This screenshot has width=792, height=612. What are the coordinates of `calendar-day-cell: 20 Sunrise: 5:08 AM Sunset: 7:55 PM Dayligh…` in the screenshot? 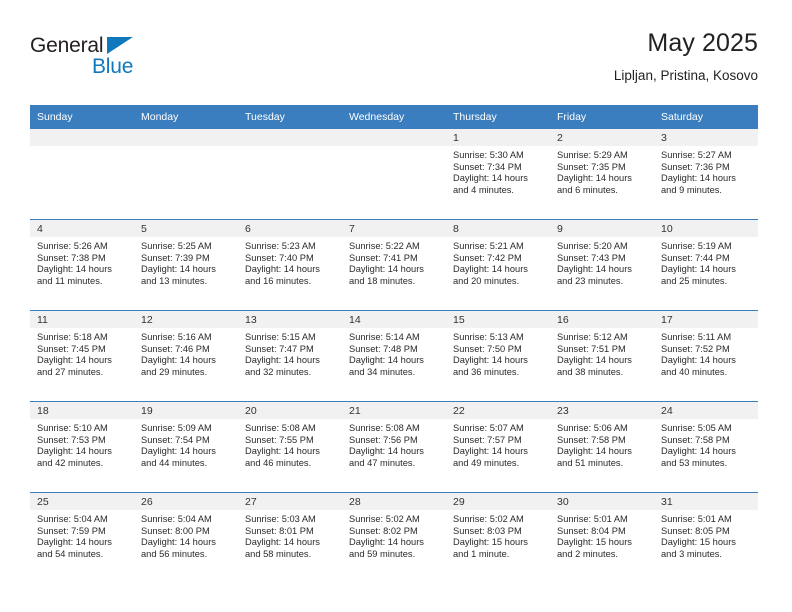 It's located at (290, 447).